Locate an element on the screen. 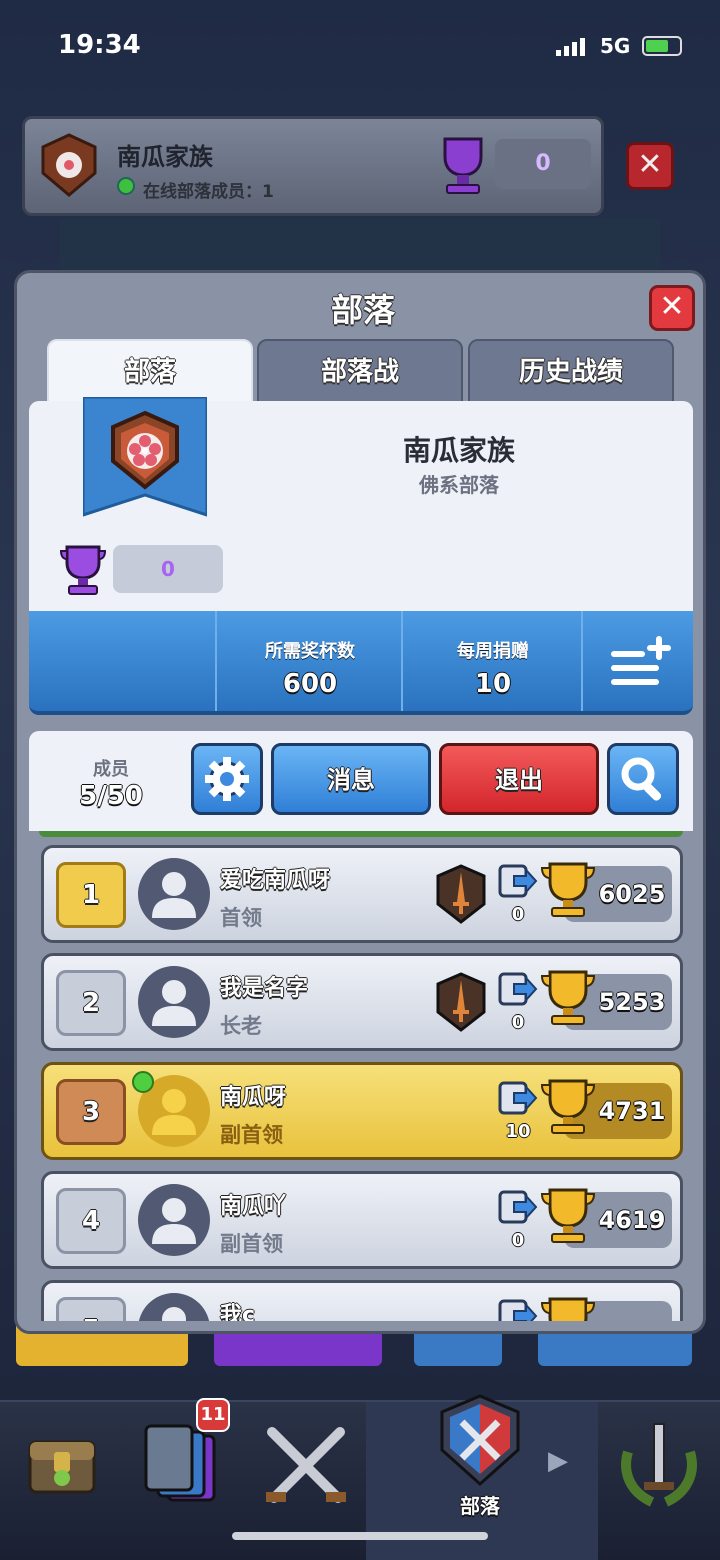  member-toolbar: 成员 5/50 消息 退出 is located at coordinates (361, 781).